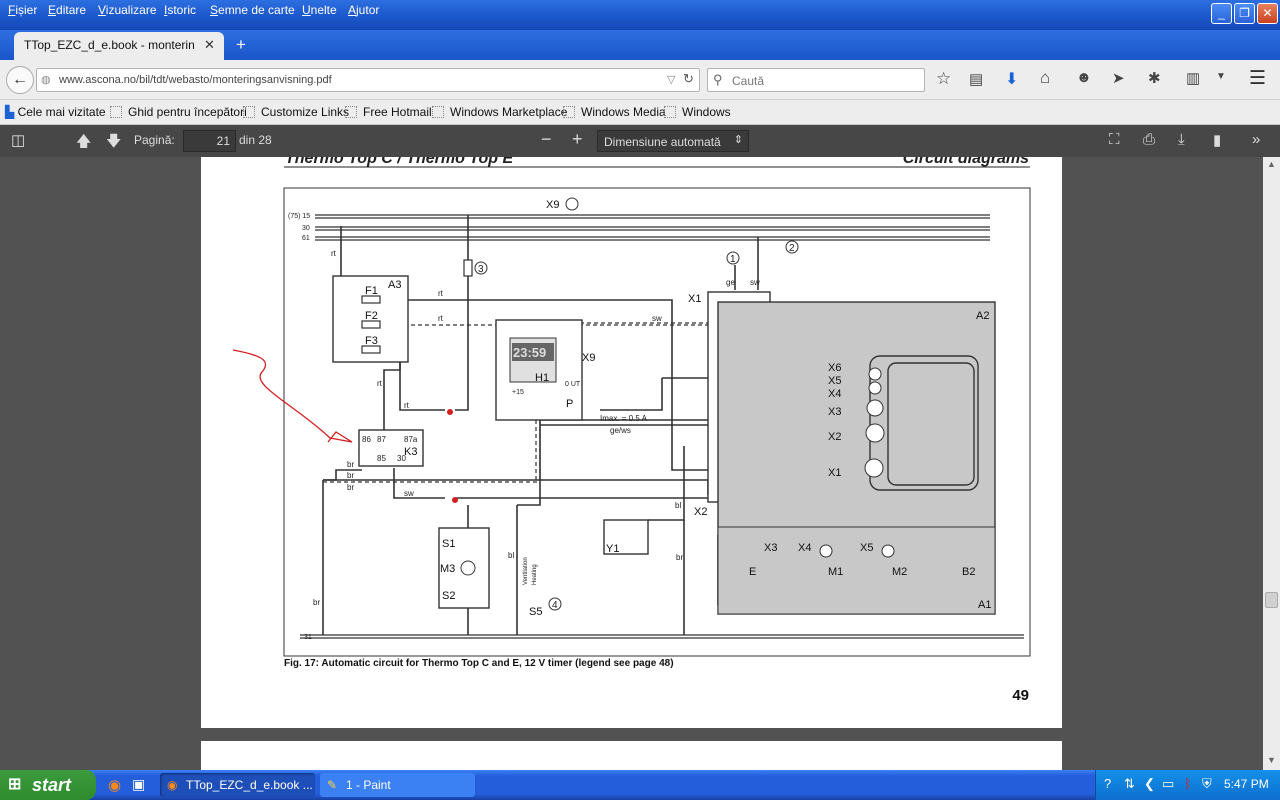 This screenshot has height=800, width=1280. I want to click on label-x2: X2, so click(834, 437).